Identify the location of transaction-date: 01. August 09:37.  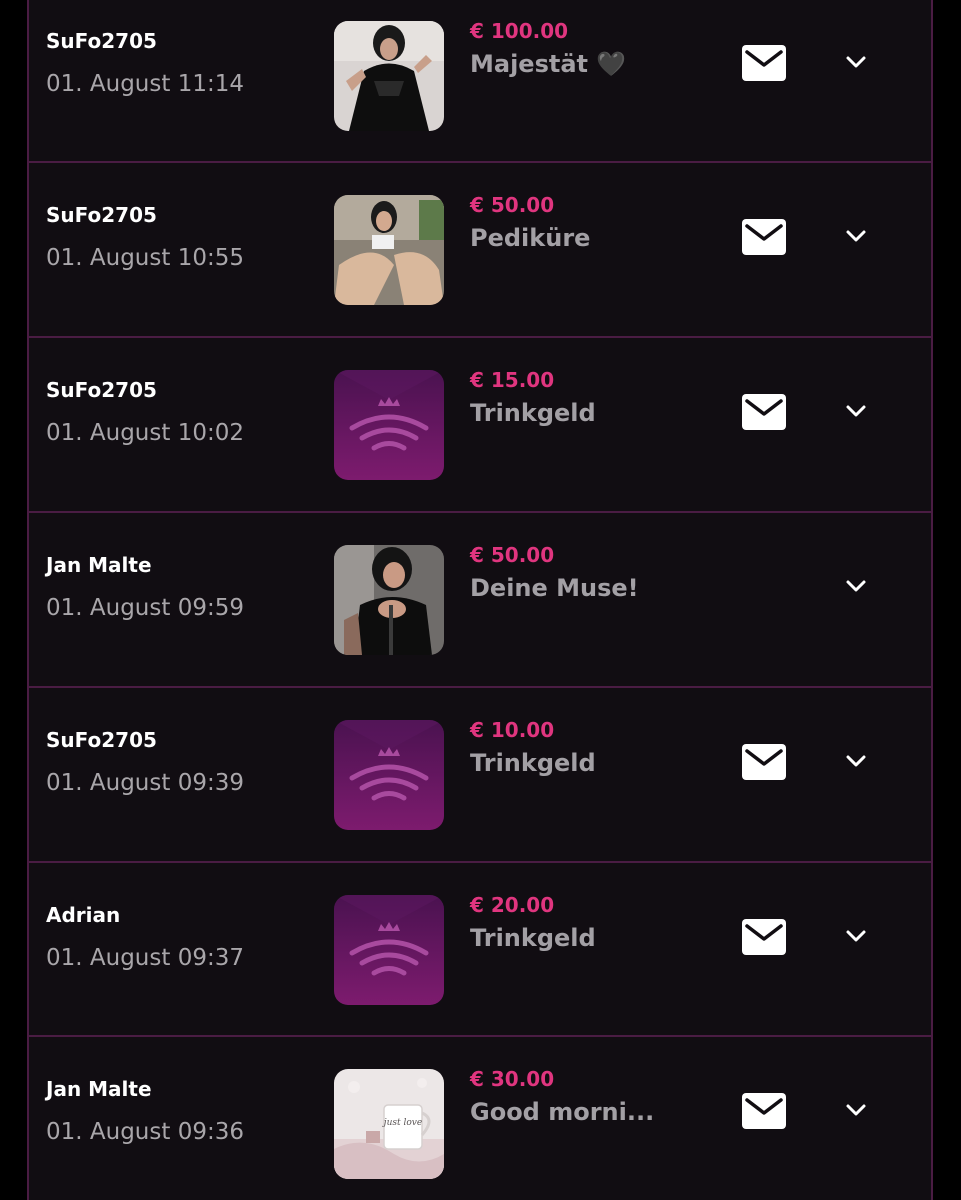
(145, 958).